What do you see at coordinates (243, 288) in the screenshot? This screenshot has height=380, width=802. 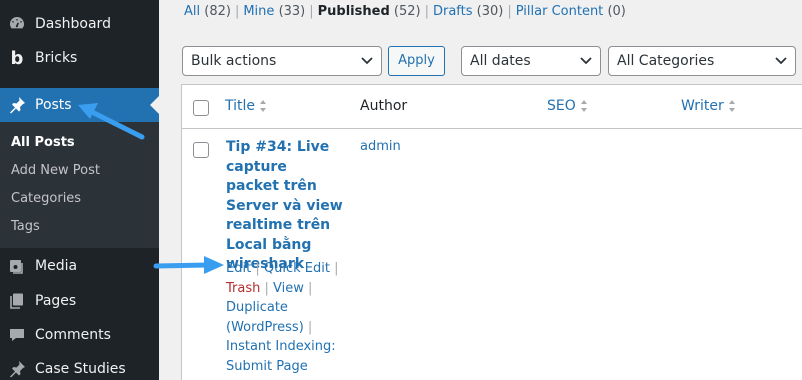 I see `trash-link: Trash` at bounding box center [243, 288].